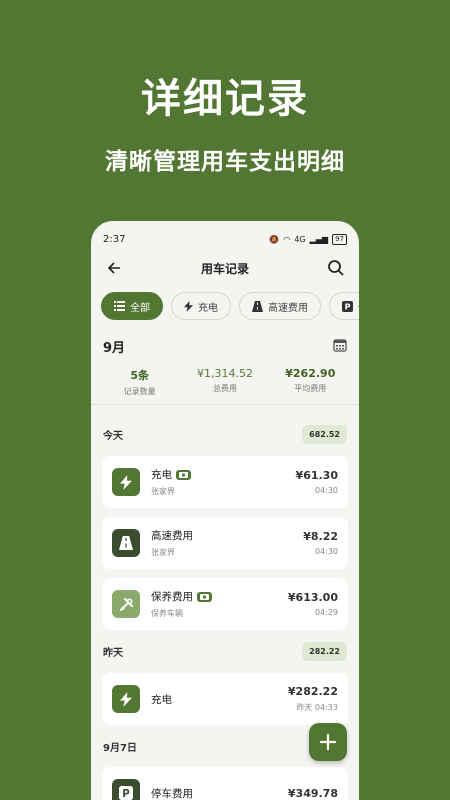 The width and height of the screenshot is (450, 800). Describe the element at coordinates (225, 699) in the screenshot. I see `record-card: 充电 ¥282.22 昨天 04:33` at that location.